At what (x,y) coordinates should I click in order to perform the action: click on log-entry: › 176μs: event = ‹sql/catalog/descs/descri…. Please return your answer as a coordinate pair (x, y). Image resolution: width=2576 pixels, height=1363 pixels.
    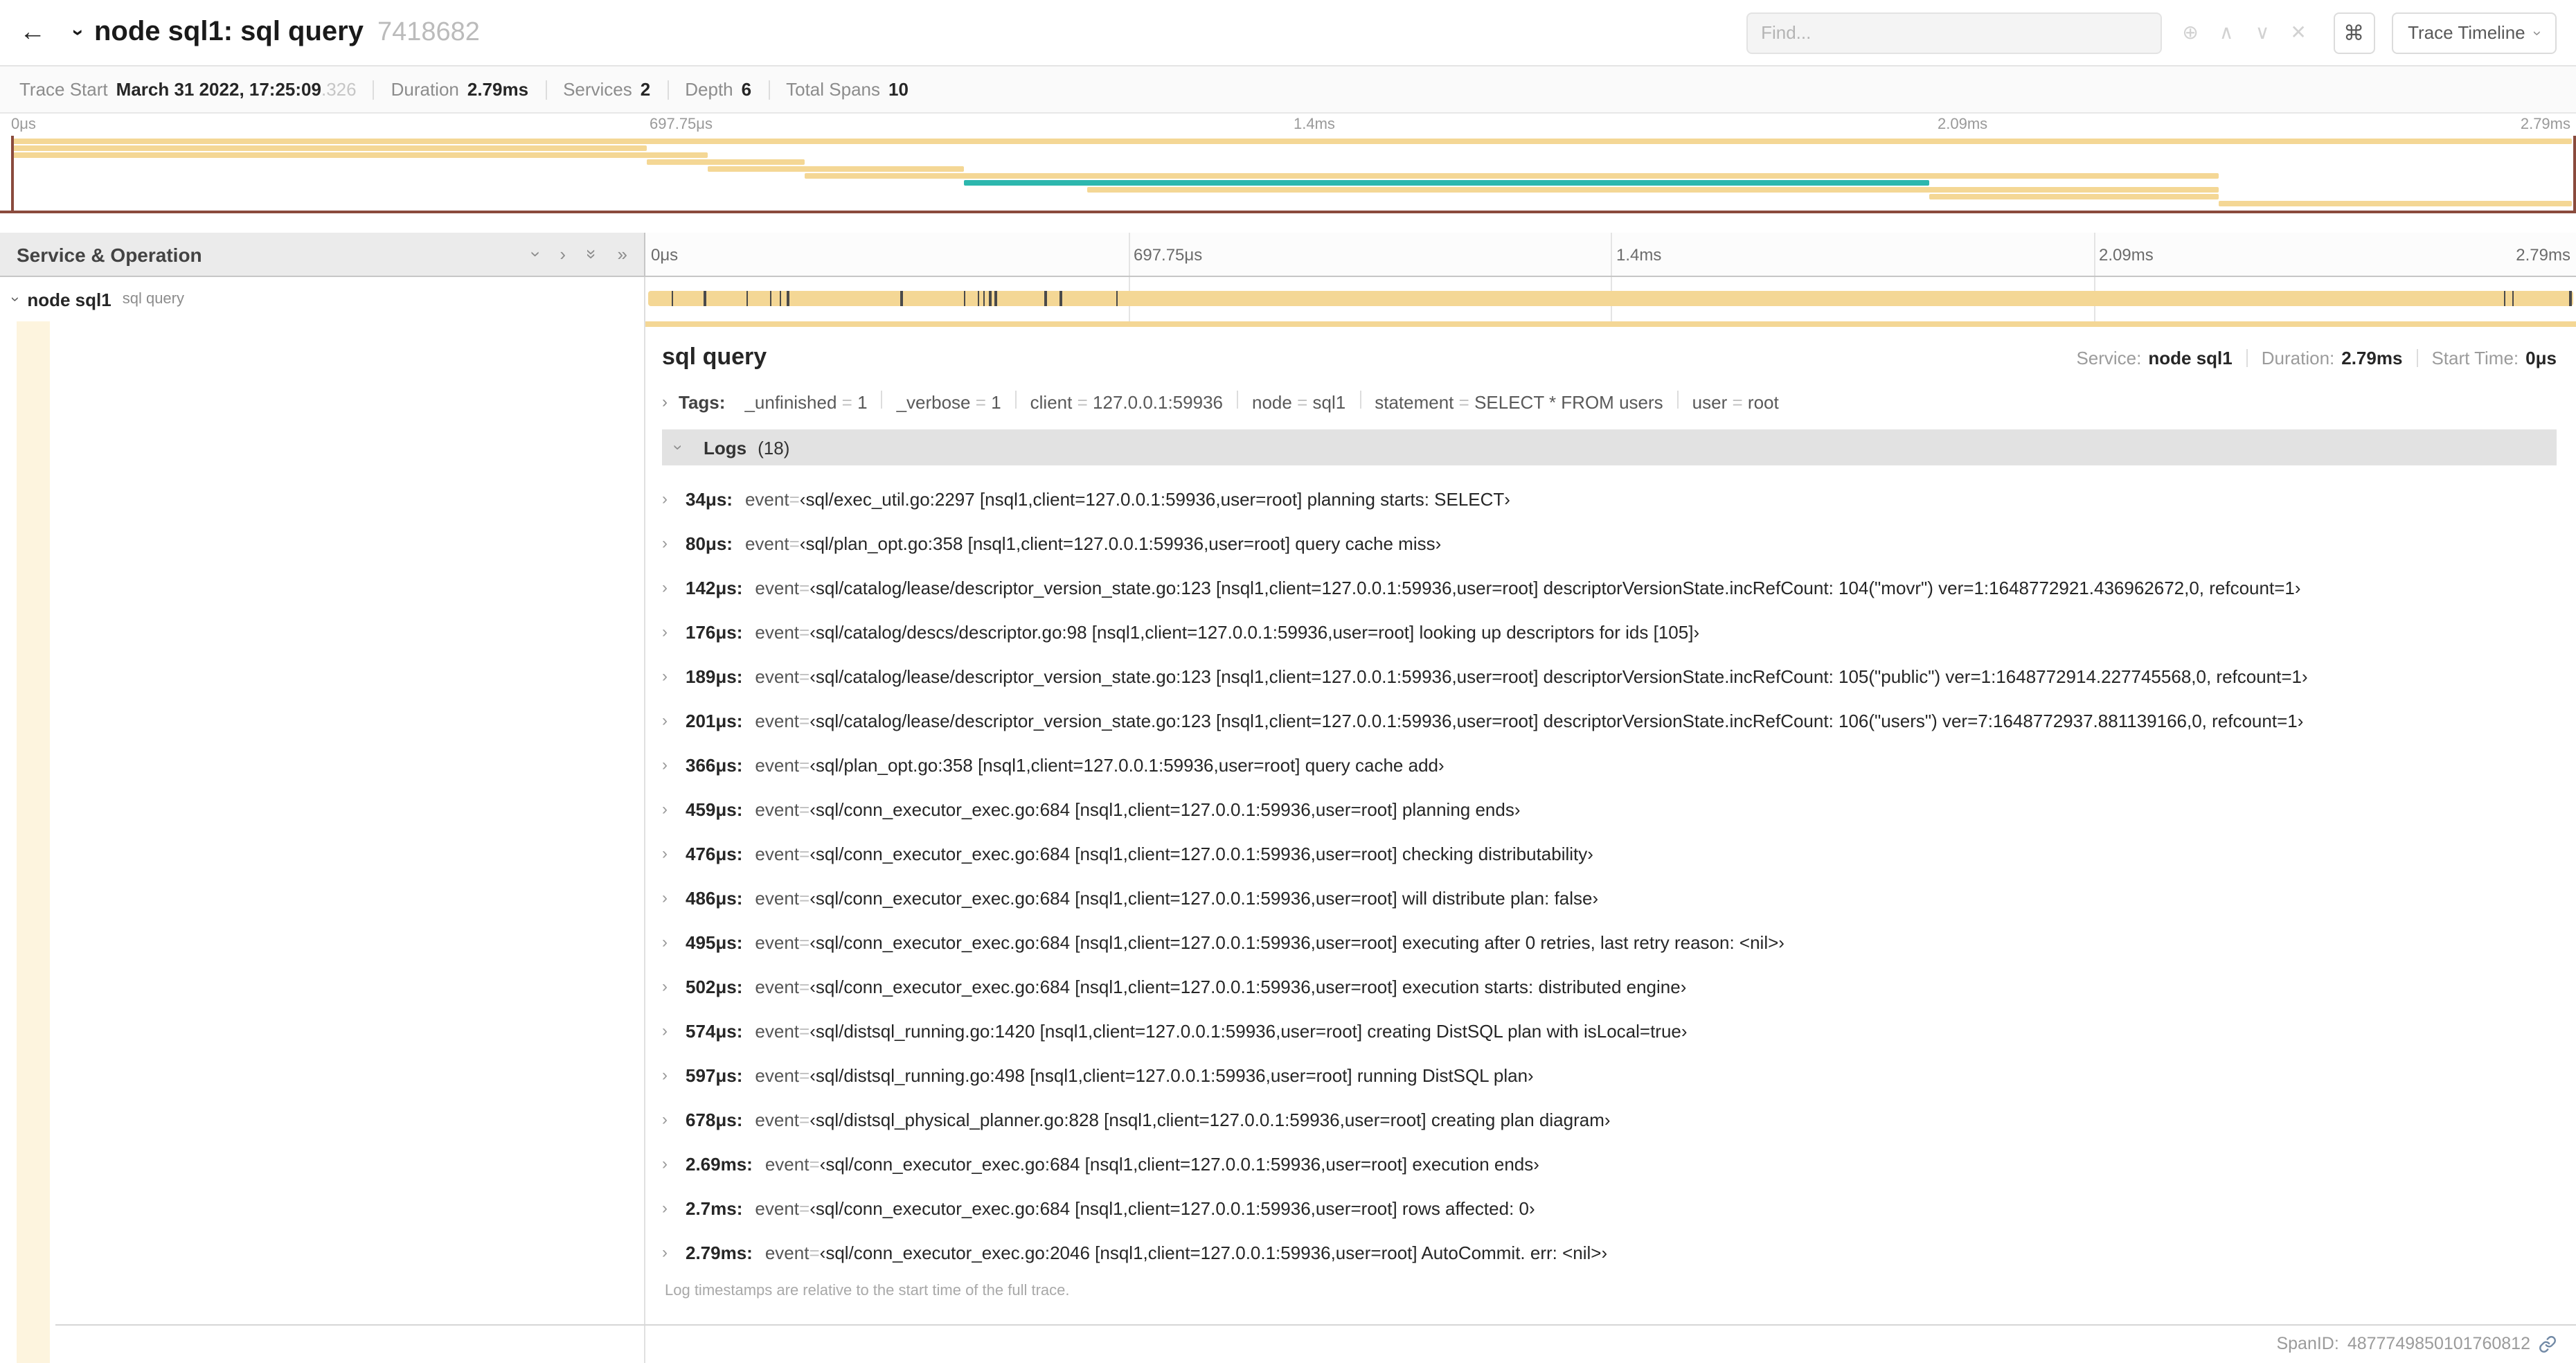
    Looking at the image, I should click on (1609, 631).